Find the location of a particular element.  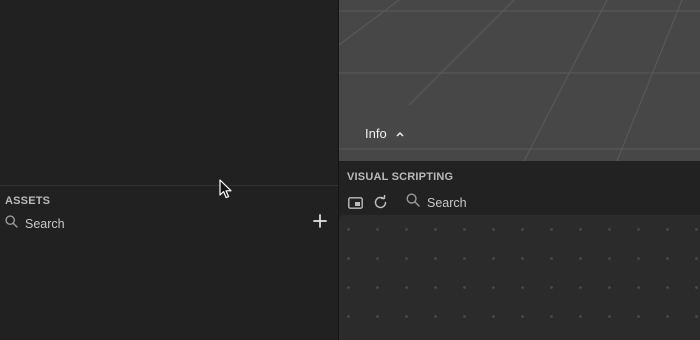

visual-scripting-toolbar: Search is located at coordinates (407, 202).